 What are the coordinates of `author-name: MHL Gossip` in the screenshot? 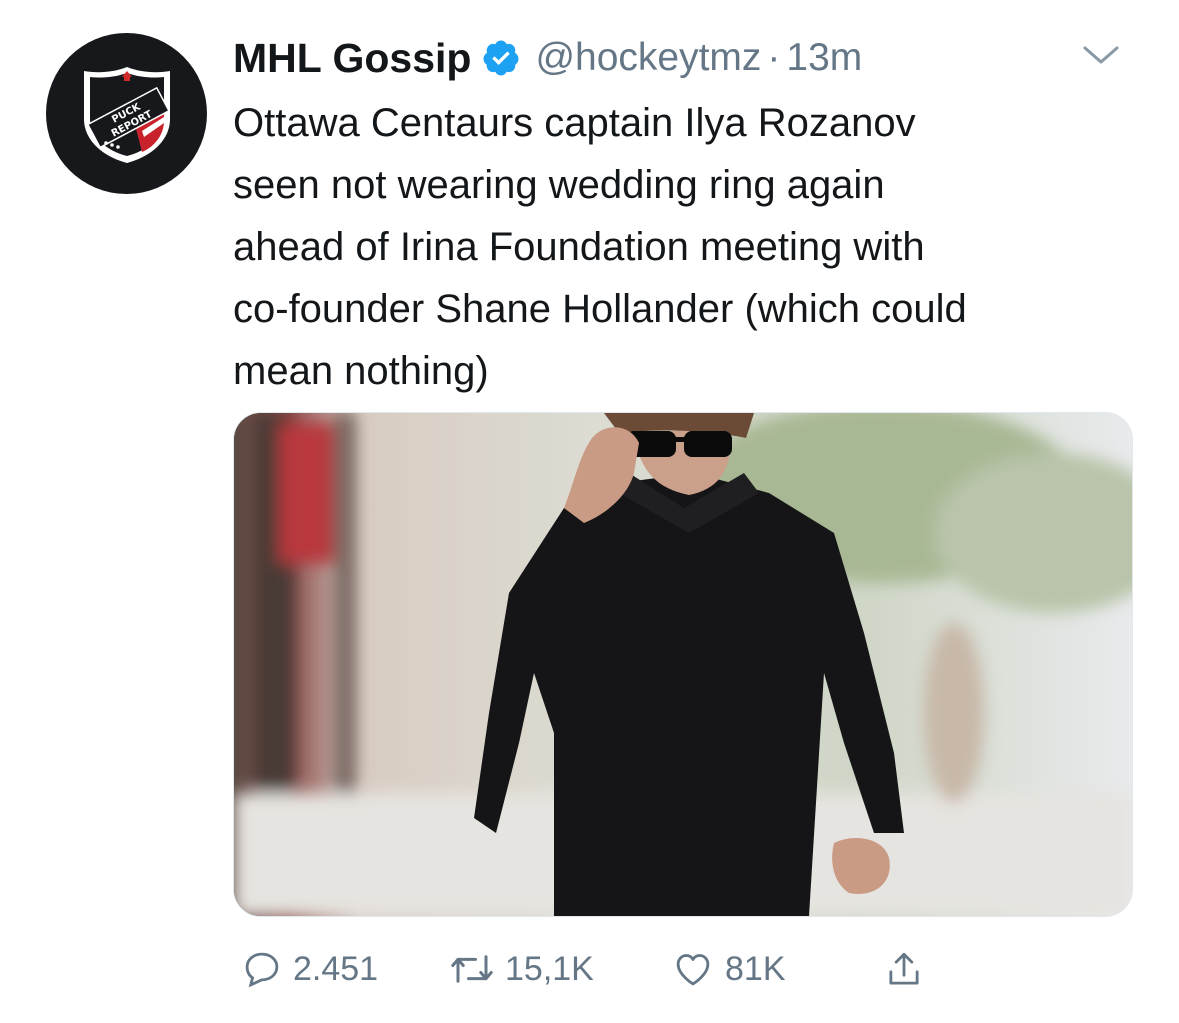 It's located at (352, 58).